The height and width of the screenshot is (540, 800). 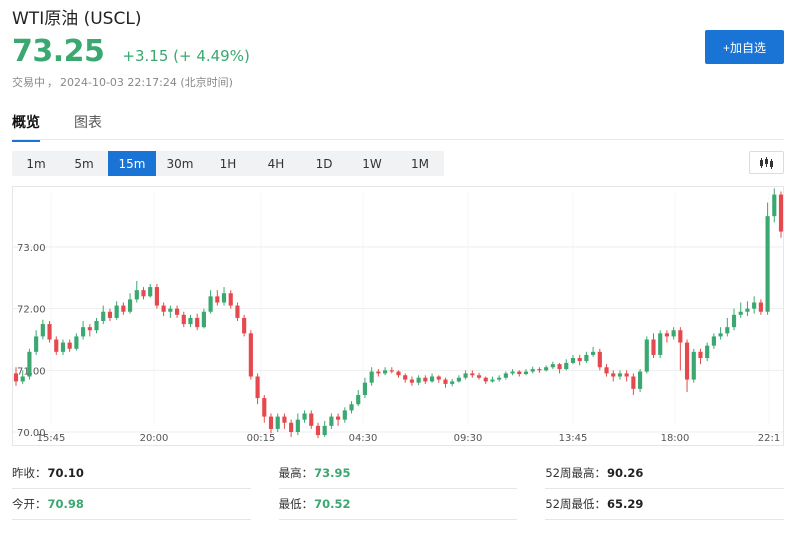 What do you see at coordinates (31, 248) in the screenshot?
I see `y-tick-label: 73.00` at bounding box center [31, 248].